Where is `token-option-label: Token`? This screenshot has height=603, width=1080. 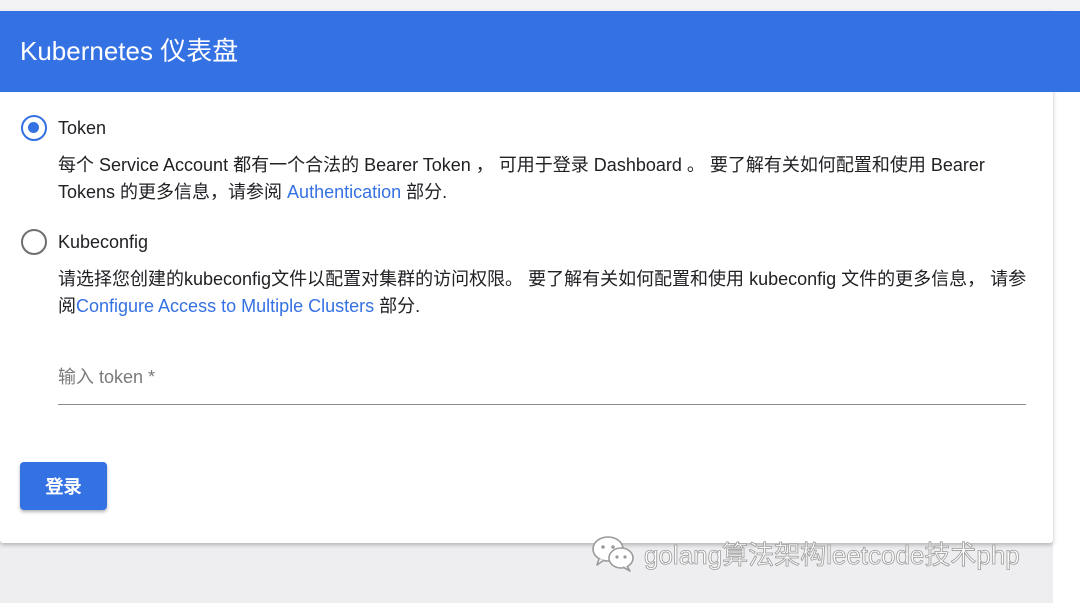 token-option-label: Token is located at coordinates (82, 128).